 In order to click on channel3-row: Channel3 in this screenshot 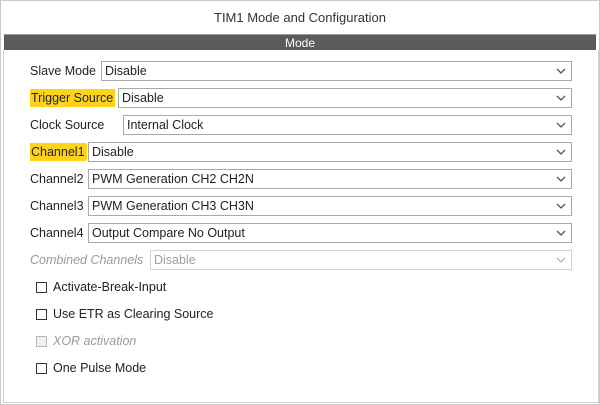, I will do `click(58, 206)`.